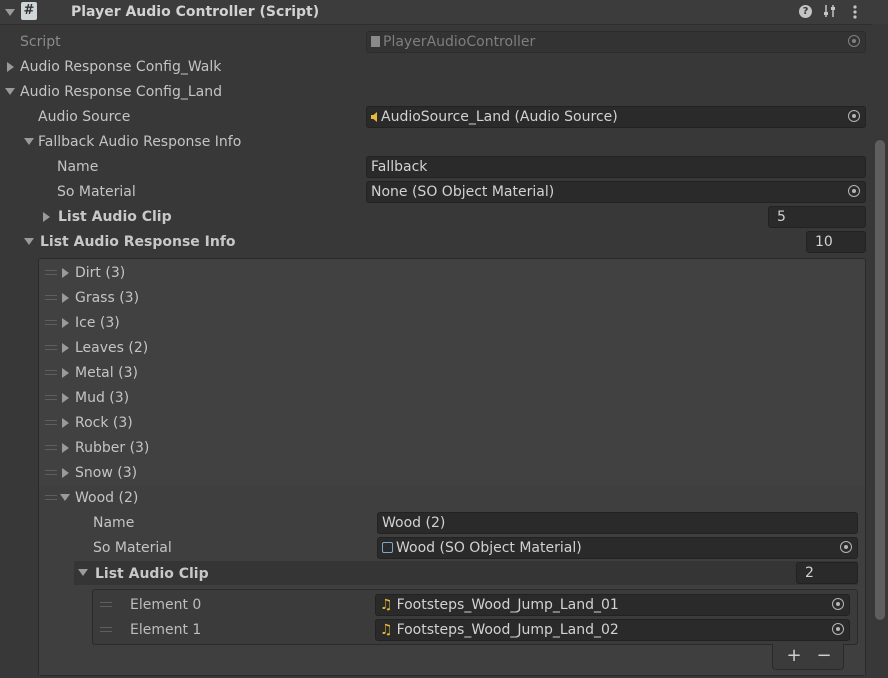  What do you see at coordinates (846, 547) in the screenshot?
I see `wood-so-material-picker-icon` at bounding box center [846, 547].